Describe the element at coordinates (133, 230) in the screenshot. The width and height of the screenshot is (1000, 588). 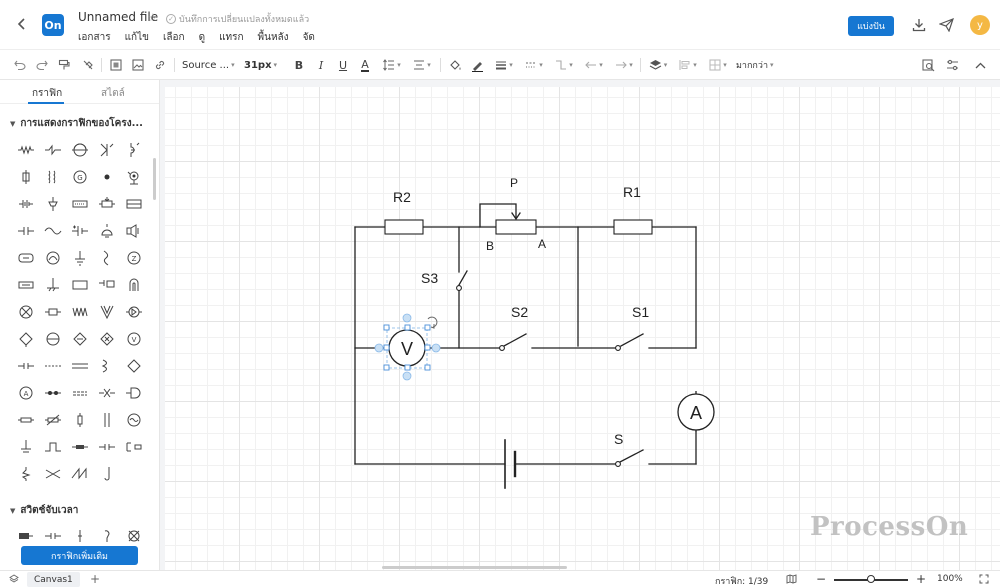
I see `speaker-icon` at that location.